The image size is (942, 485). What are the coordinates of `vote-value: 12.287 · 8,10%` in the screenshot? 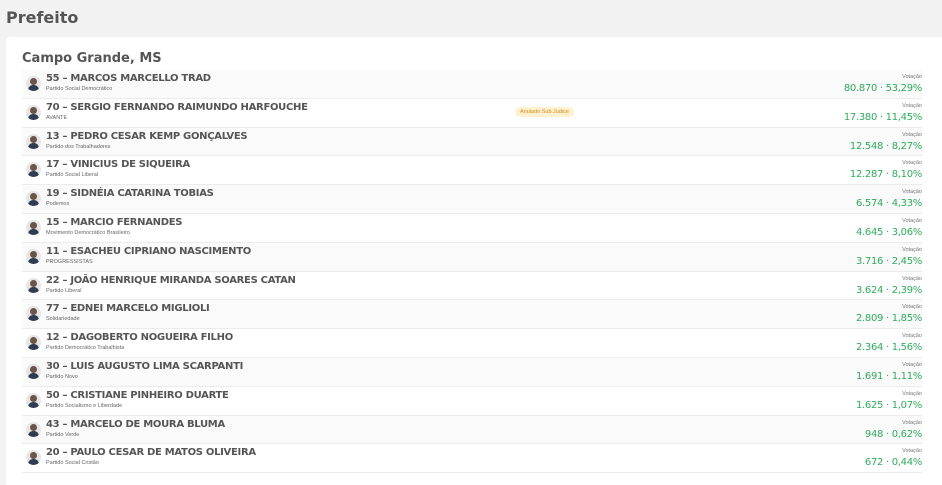 It's located at (885, 175).